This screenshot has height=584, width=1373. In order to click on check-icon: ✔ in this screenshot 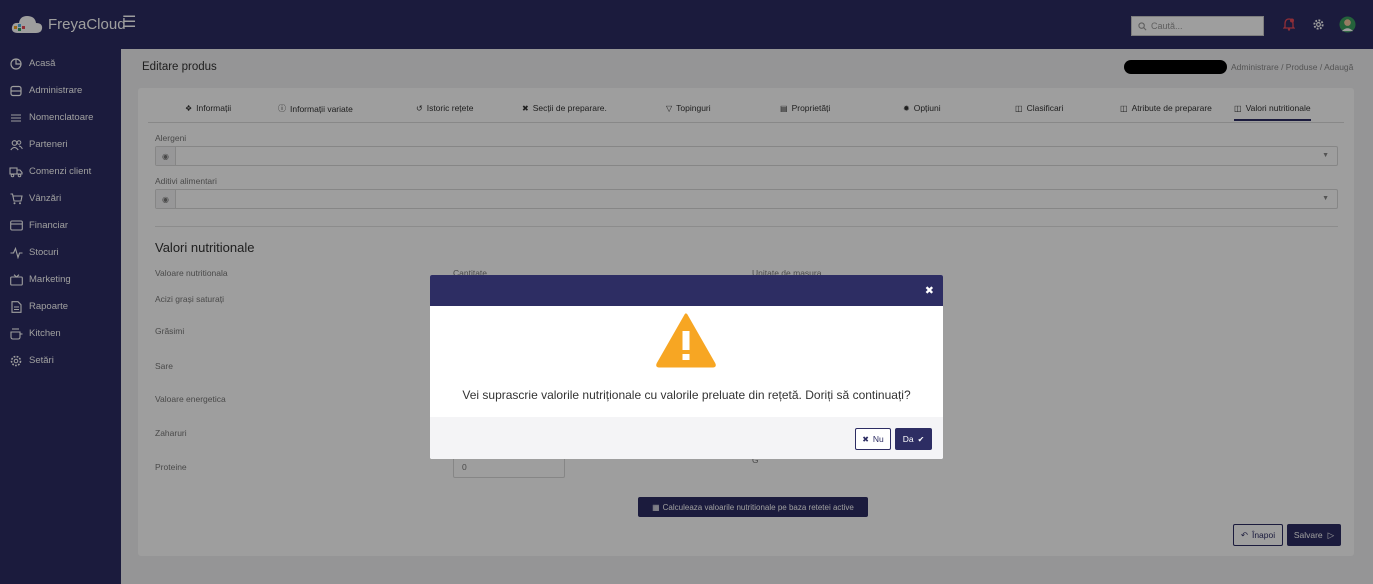, I will do `click(921, 439)`.